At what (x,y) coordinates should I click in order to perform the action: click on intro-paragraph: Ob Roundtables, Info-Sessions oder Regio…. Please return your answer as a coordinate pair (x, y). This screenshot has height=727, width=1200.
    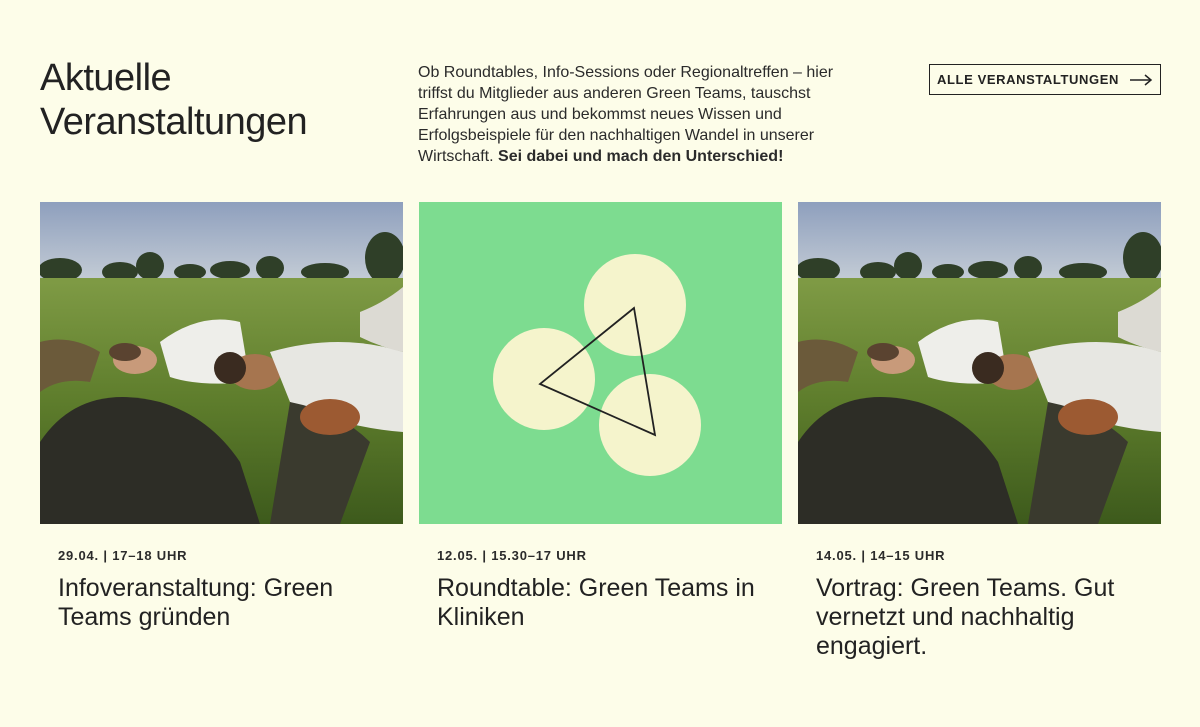
    Looking at the image, I should click on (643, 114).